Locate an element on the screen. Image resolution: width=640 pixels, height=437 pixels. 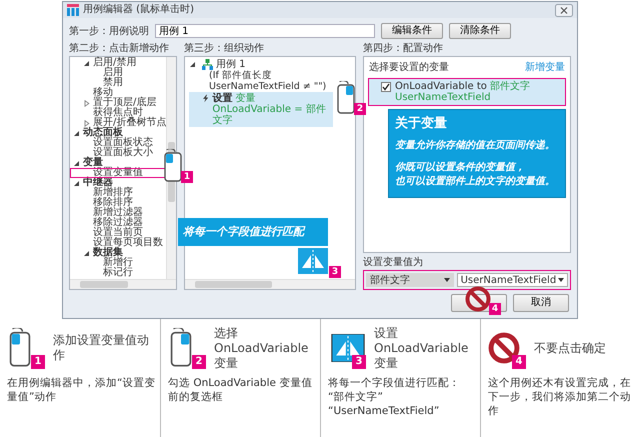
widget-dropdown: UserNameTextField is located at coordinates (512, 280).